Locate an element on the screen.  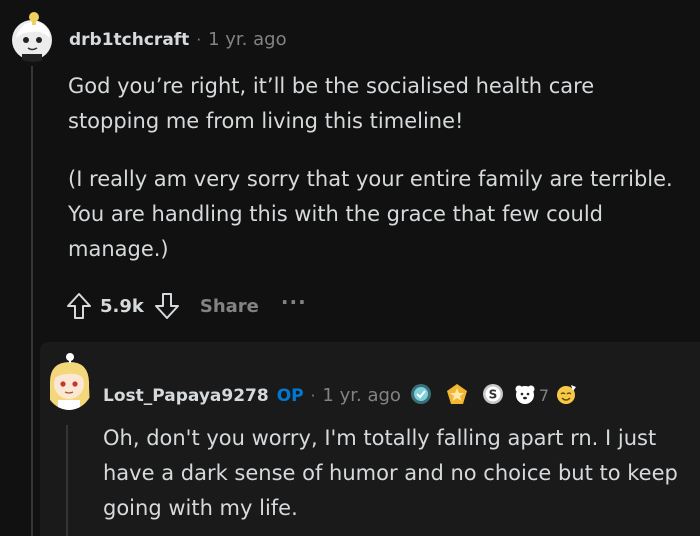
share-button: Share is located at coordinates (229, 306).